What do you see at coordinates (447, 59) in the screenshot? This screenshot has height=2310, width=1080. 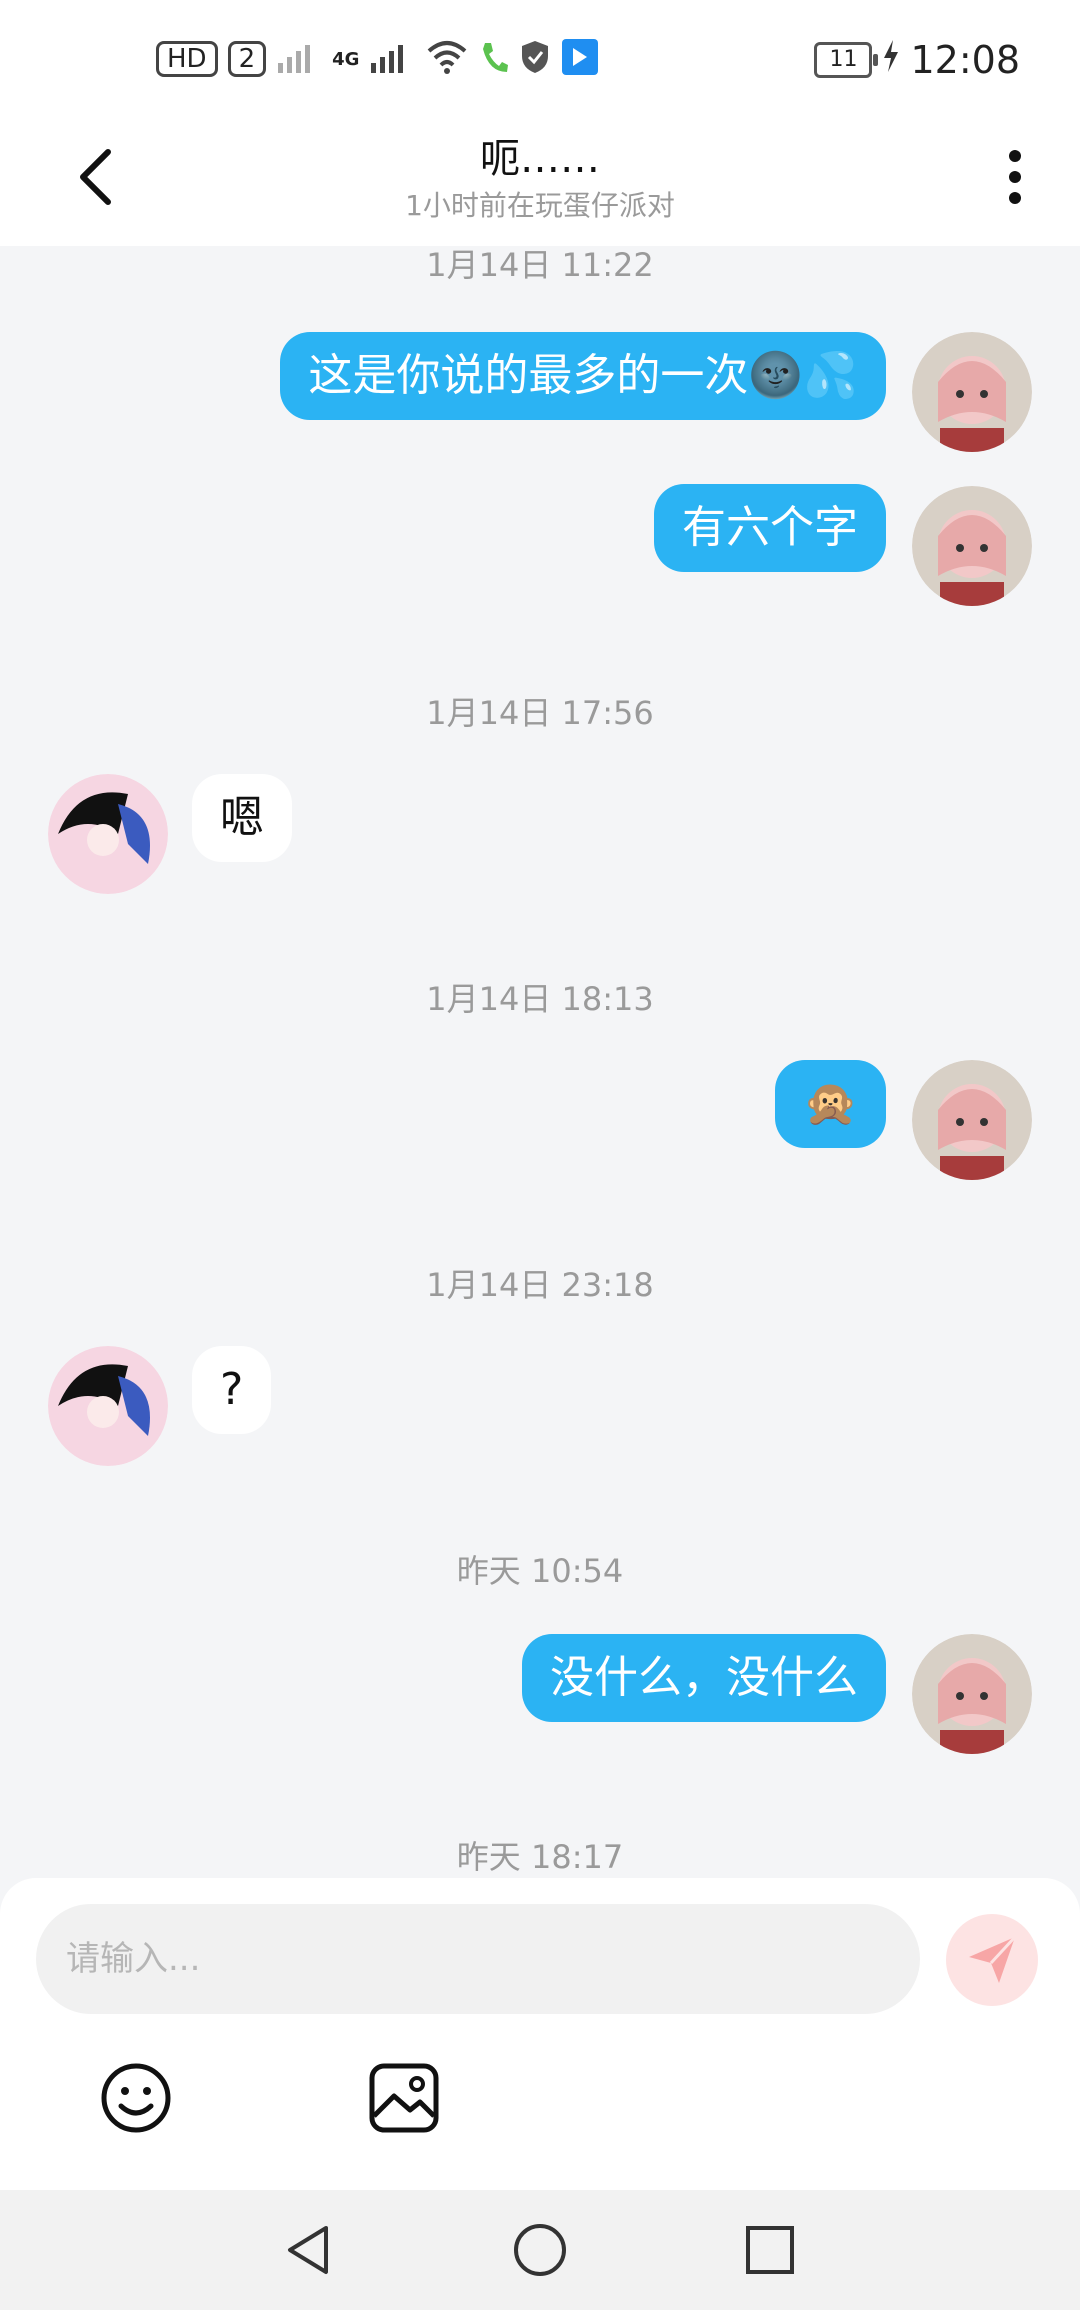 I see `wifi-icon` at bounding box center [447, 59].